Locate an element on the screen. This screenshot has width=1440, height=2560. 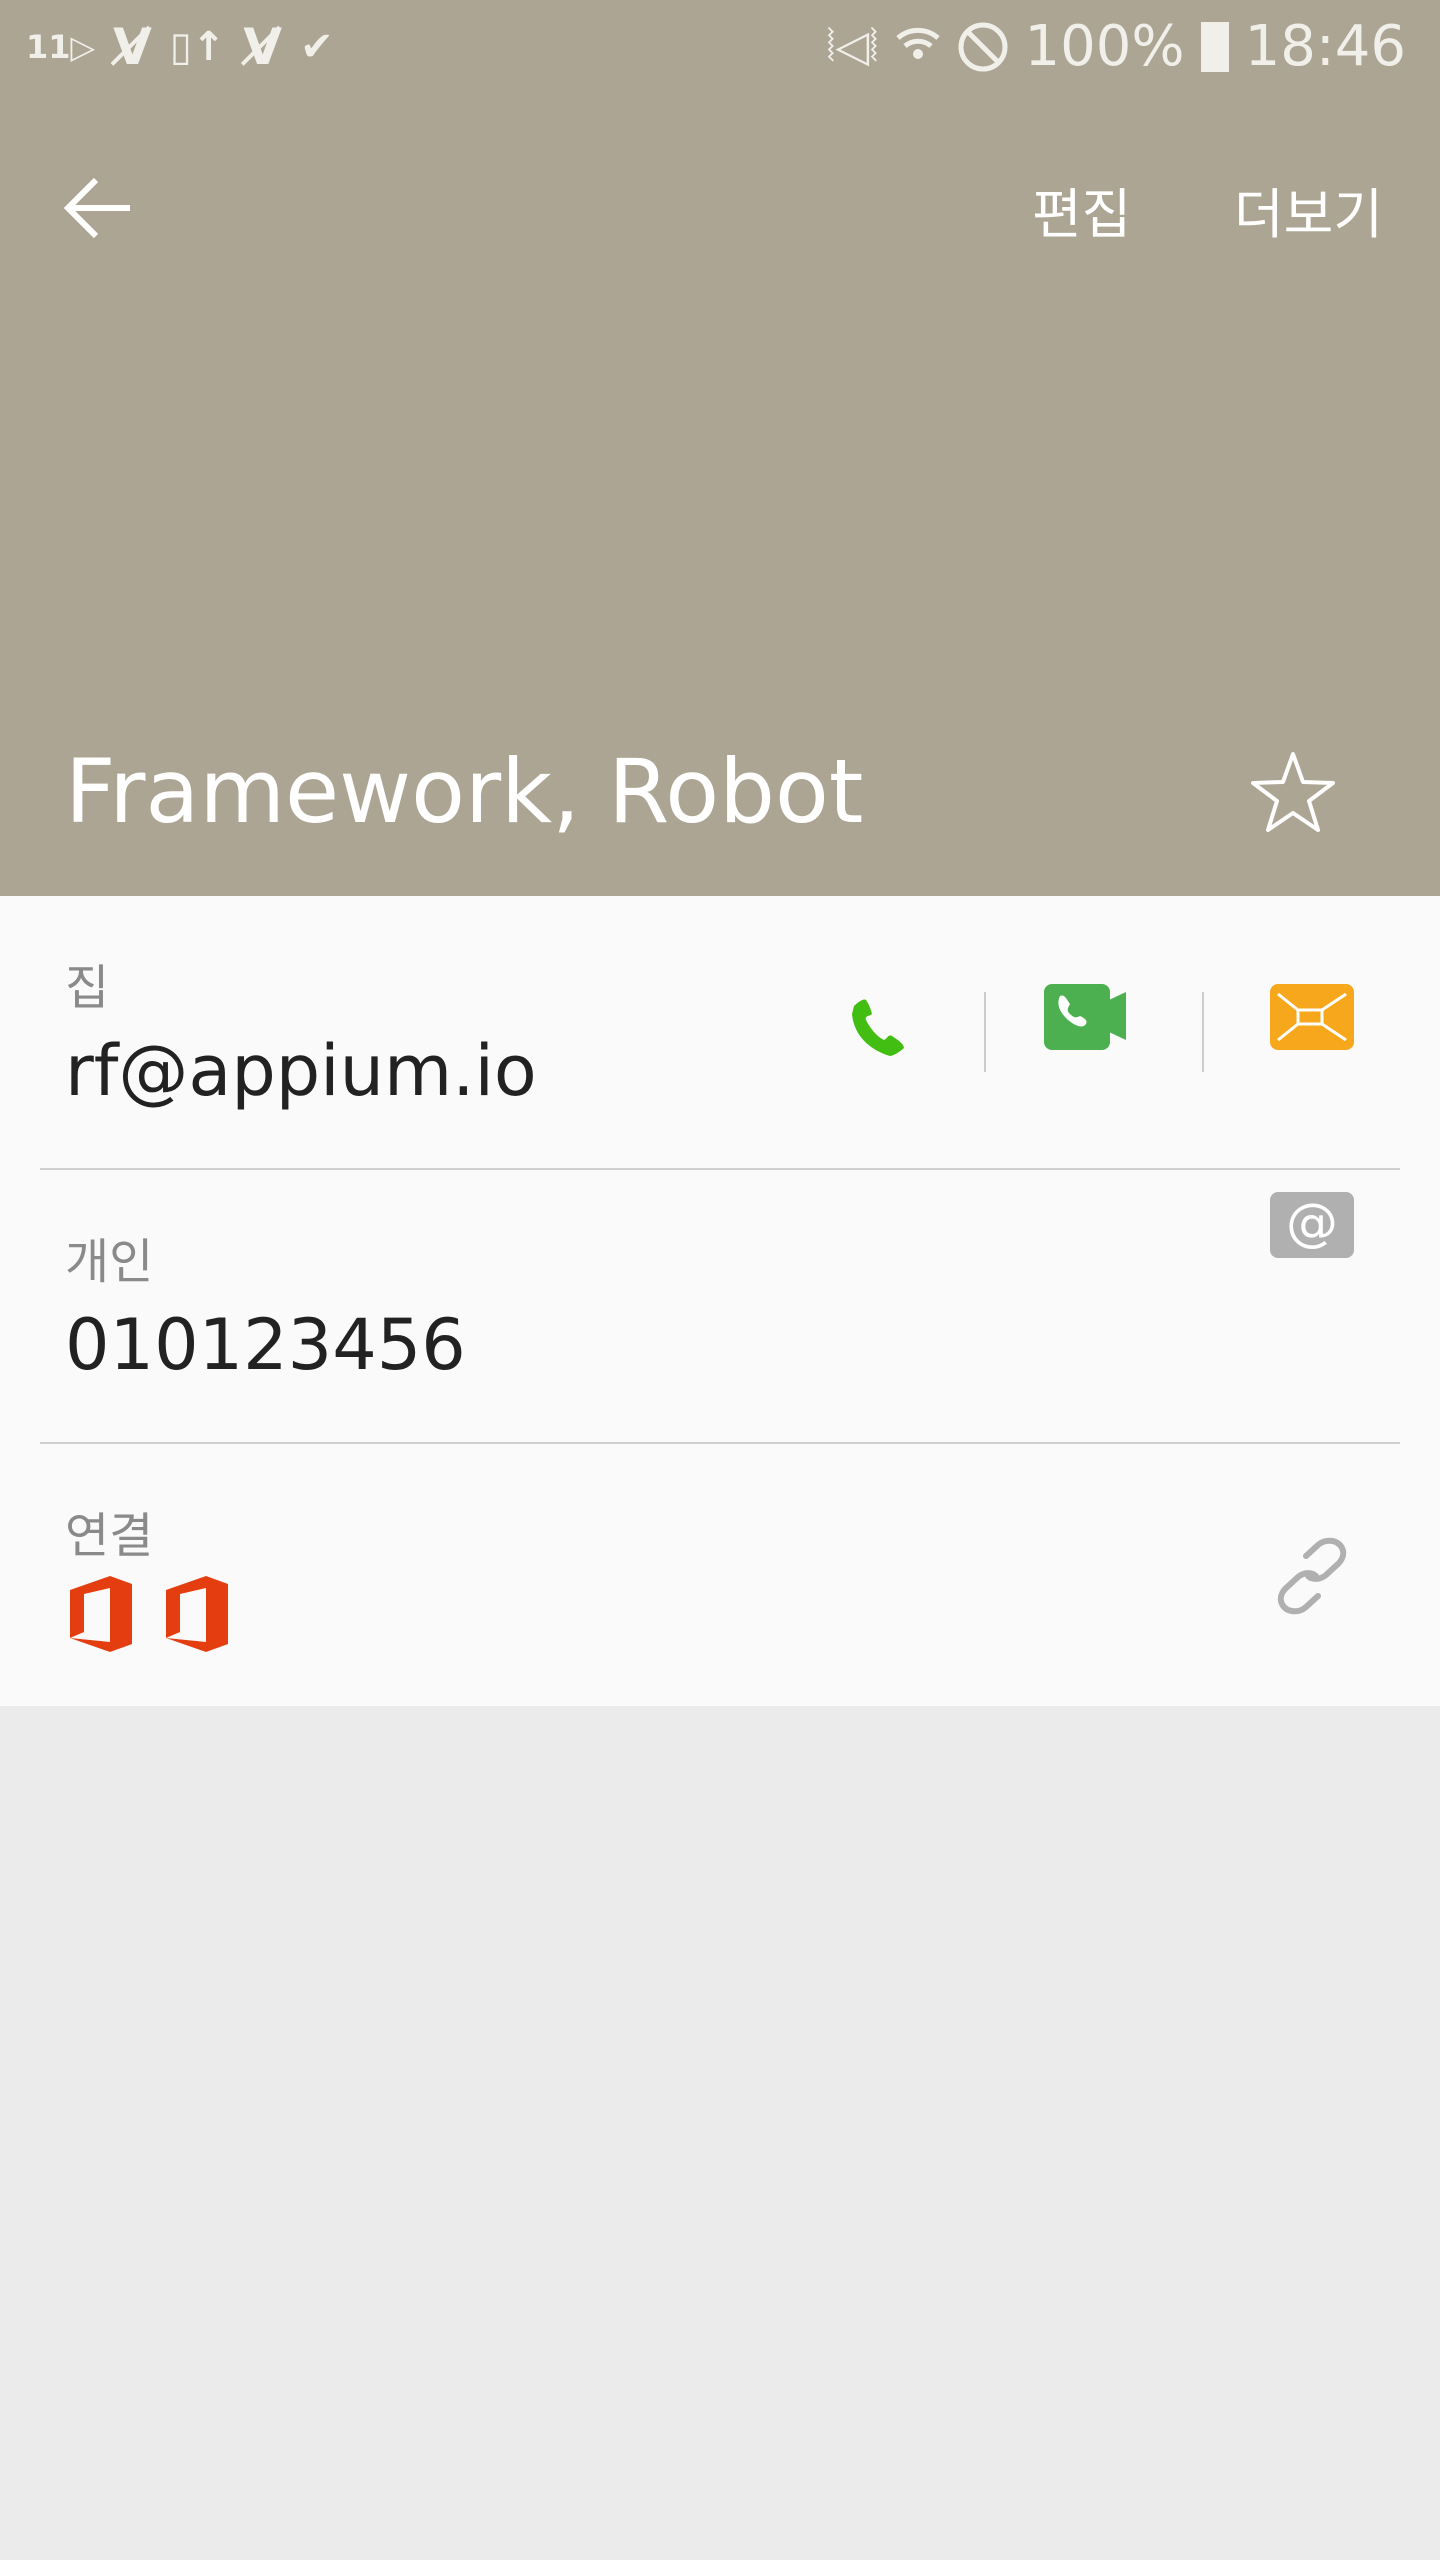
vibrate-mute-icon: ⦚◁⦚ is located at coordinates (852, 46).